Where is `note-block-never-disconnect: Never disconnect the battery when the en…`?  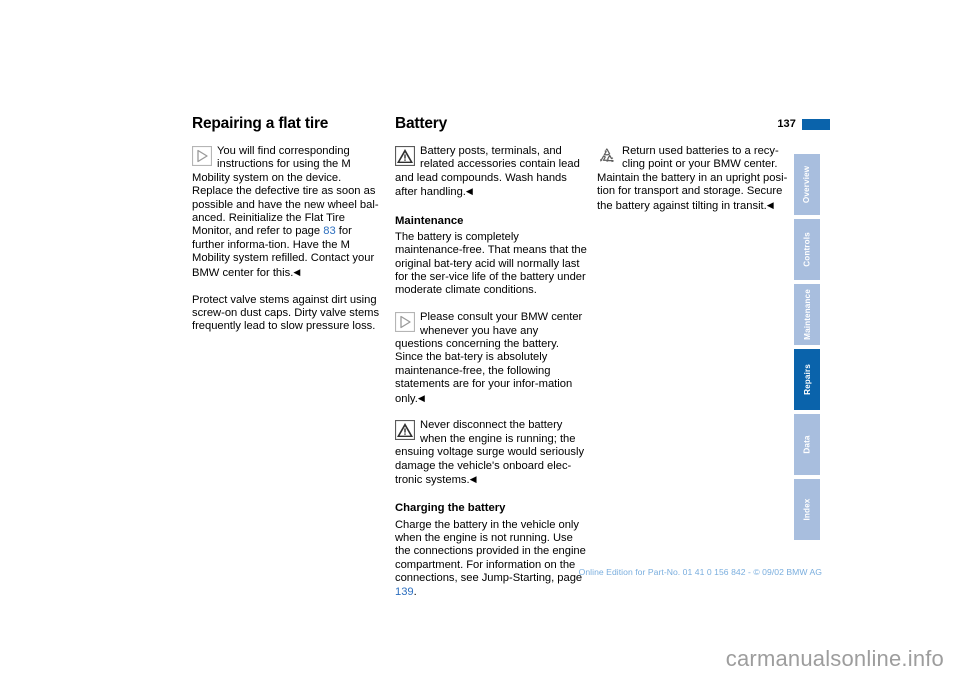 note-block-never-disconnect: Never disconnect the battery when the en… is located at coordinates (491, 453).